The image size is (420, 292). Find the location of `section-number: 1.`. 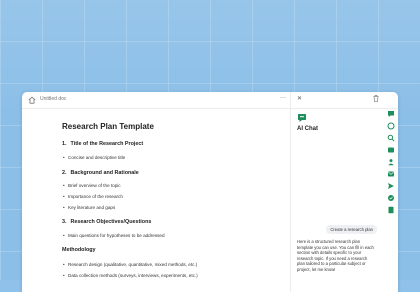

section-number: 1. is located at coordinates (64, 144).